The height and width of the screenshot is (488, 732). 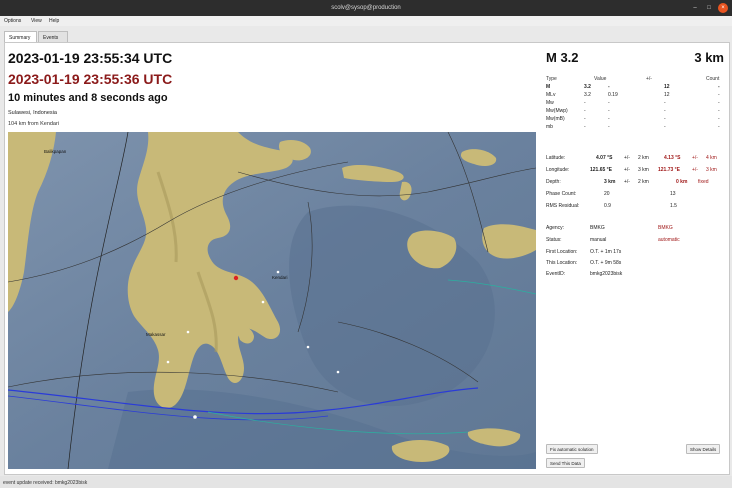 What do you see at coordinates (695, 8) in the screenshot?
I see `minimize-icon: –` at bounding box center [695, 8].